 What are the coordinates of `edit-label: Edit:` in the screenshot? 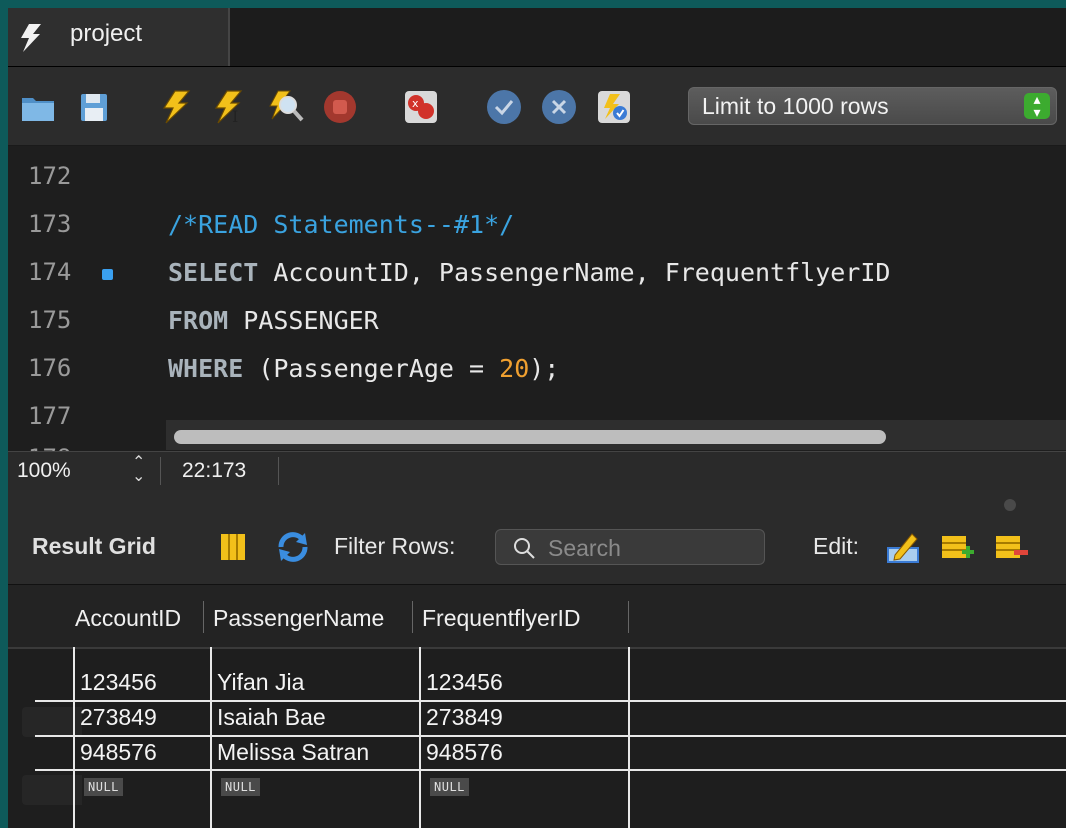 It's located at (836, 546).